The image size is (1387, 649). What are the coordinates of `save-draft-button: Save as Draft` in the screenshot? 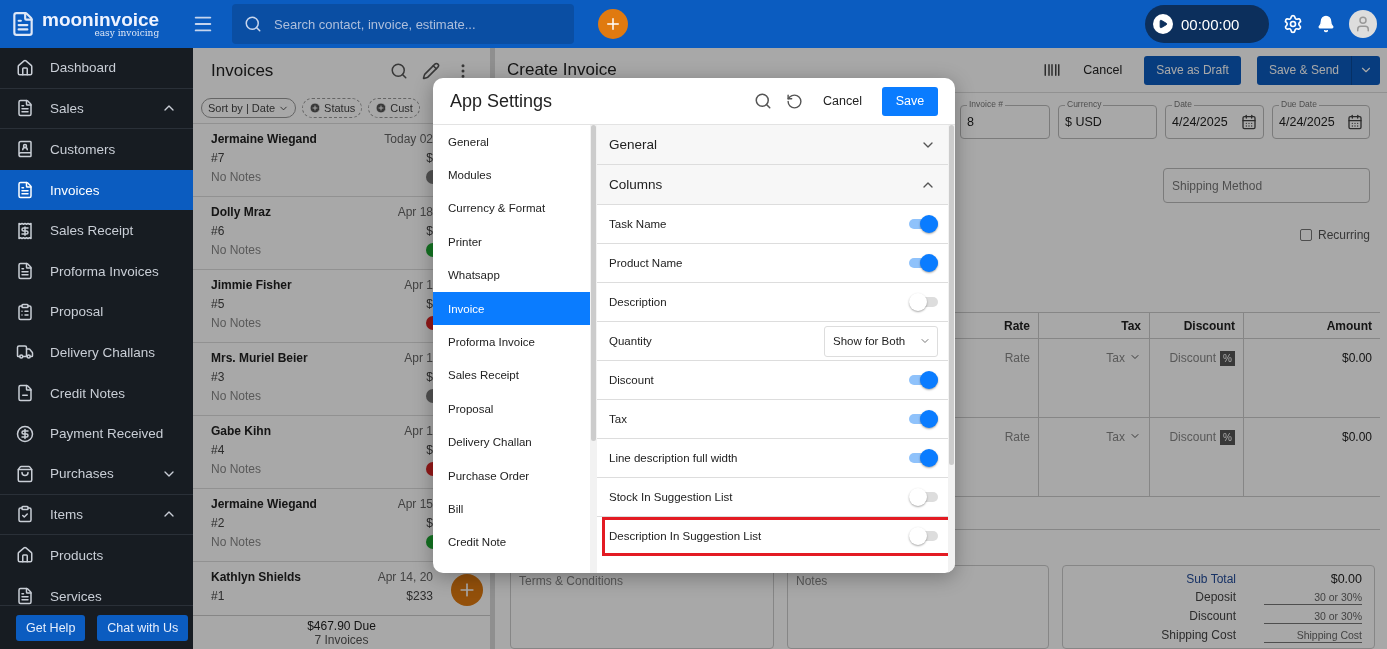 It's located at (1192, 70).